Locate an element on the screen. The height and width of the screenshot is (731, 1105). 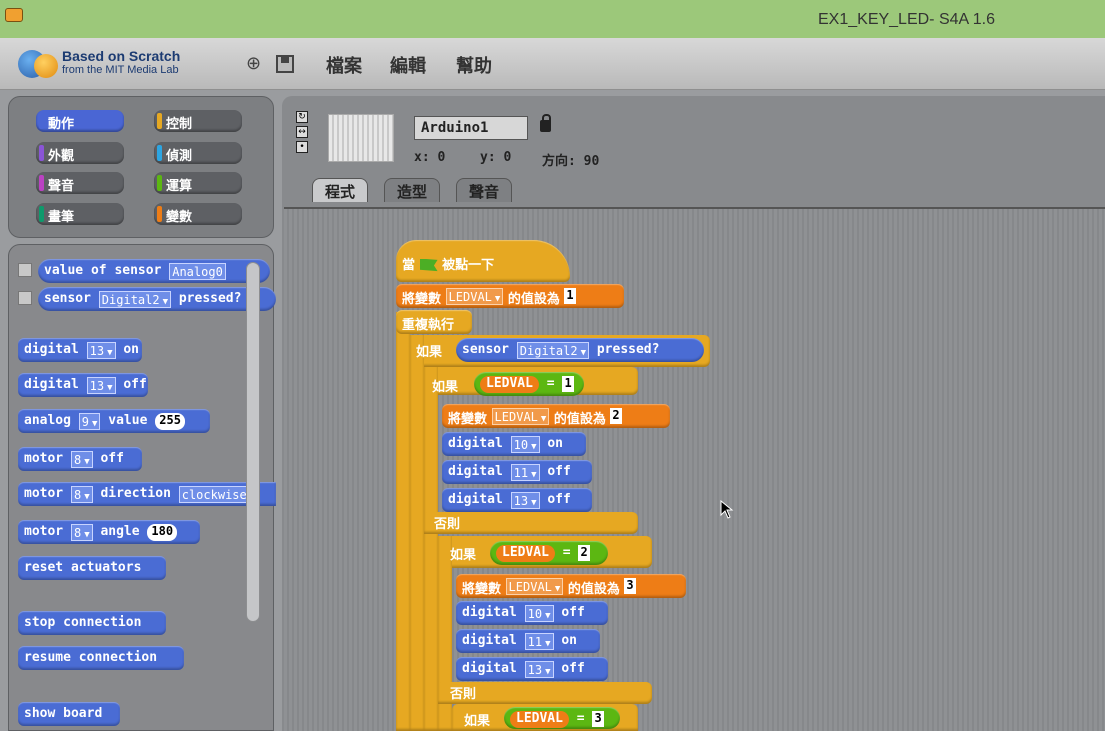
tab-sounds: 聲音 is located at coordinates (484, 190).